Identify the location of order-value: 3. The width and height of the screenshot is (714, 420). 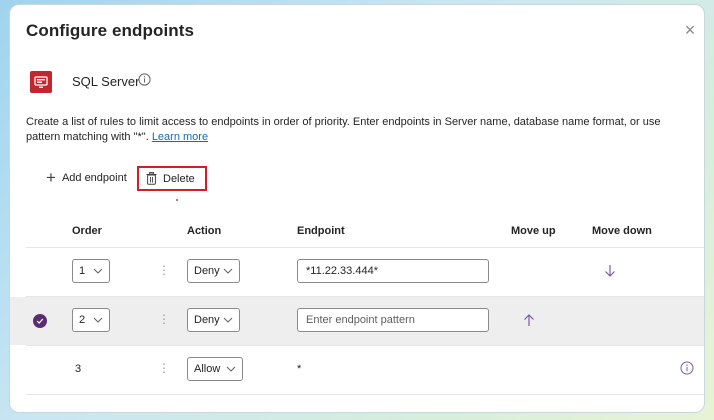
(78, 369).